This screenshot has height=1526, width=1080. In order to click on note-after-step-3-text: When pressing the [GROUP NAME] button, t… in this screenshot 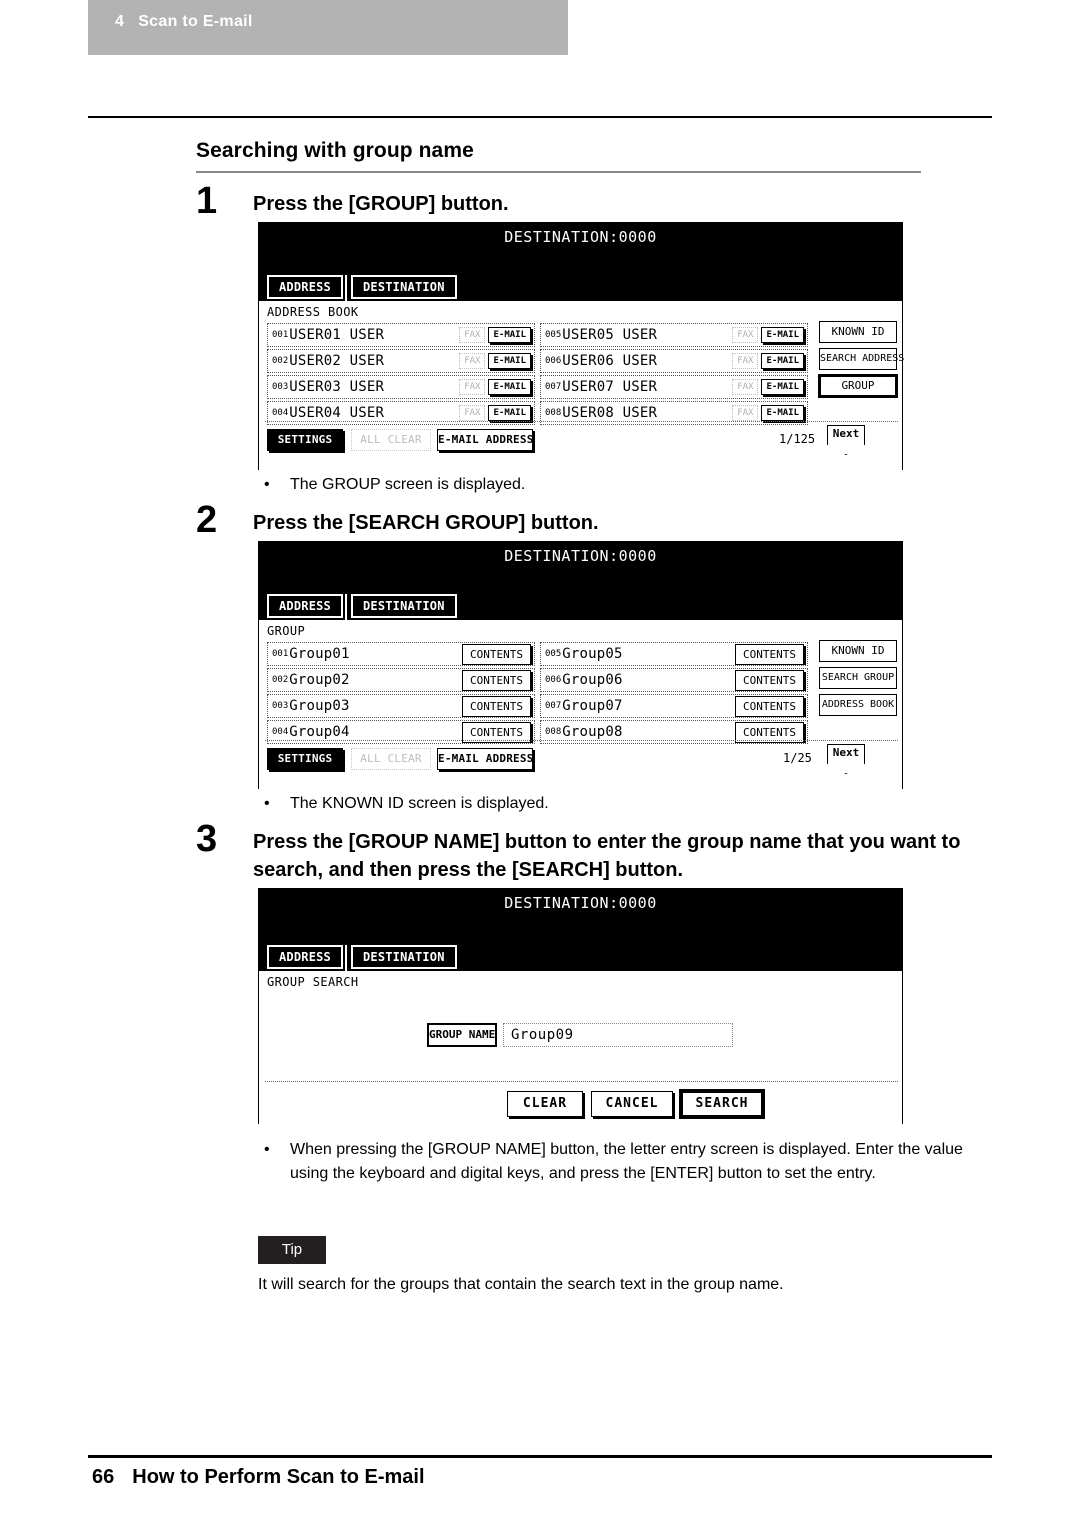, I will do `click(626, 1161)`.